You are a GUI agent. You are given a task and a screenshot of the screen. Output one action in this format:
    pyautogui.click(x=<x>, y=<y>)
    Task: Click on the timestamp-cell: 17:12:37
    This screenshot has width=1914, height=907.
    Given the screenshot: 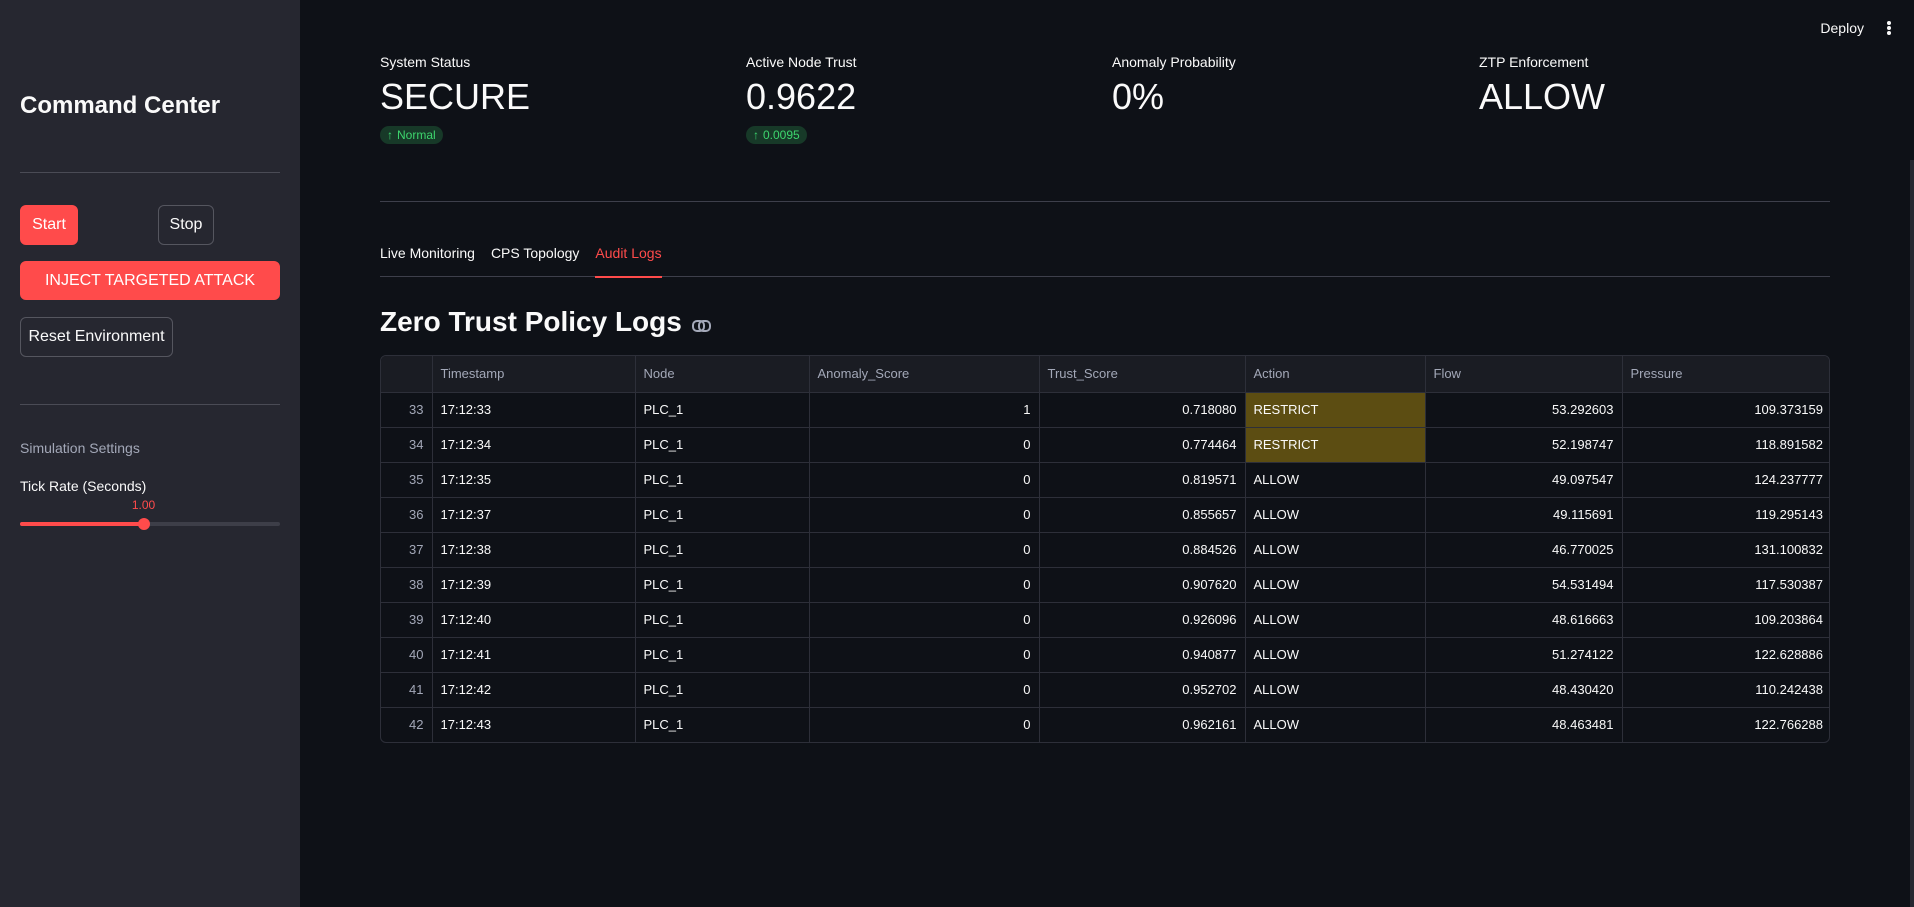 What is the action you would take?
    pyautogui.click(x=534, y=515)
    